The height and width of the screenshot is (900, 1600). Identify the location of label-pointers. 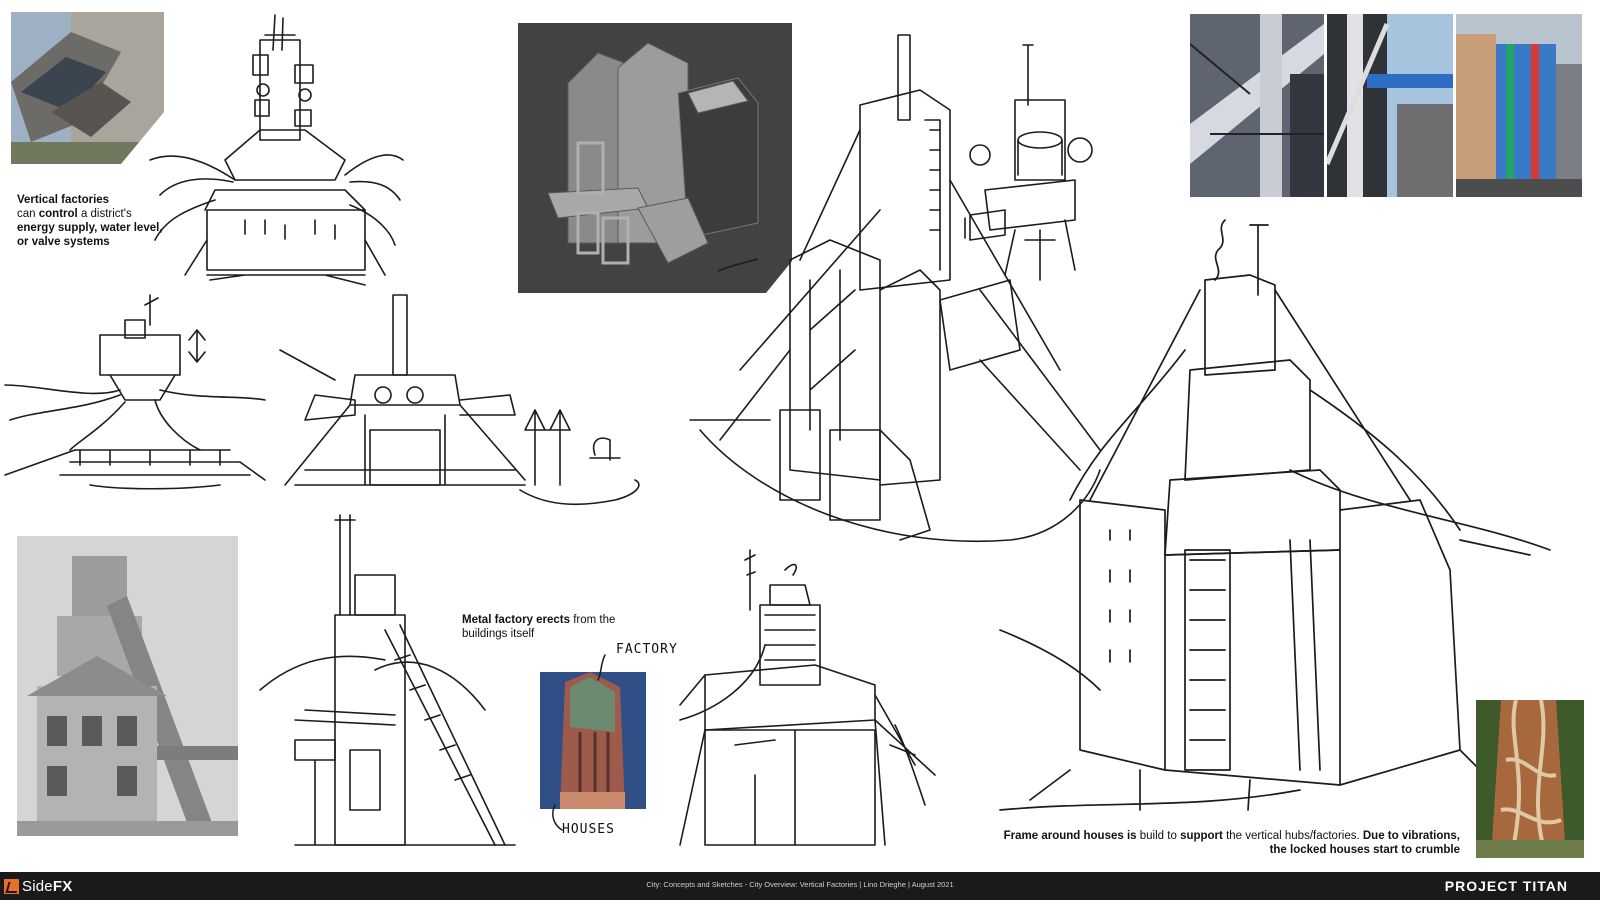
(579, 742).